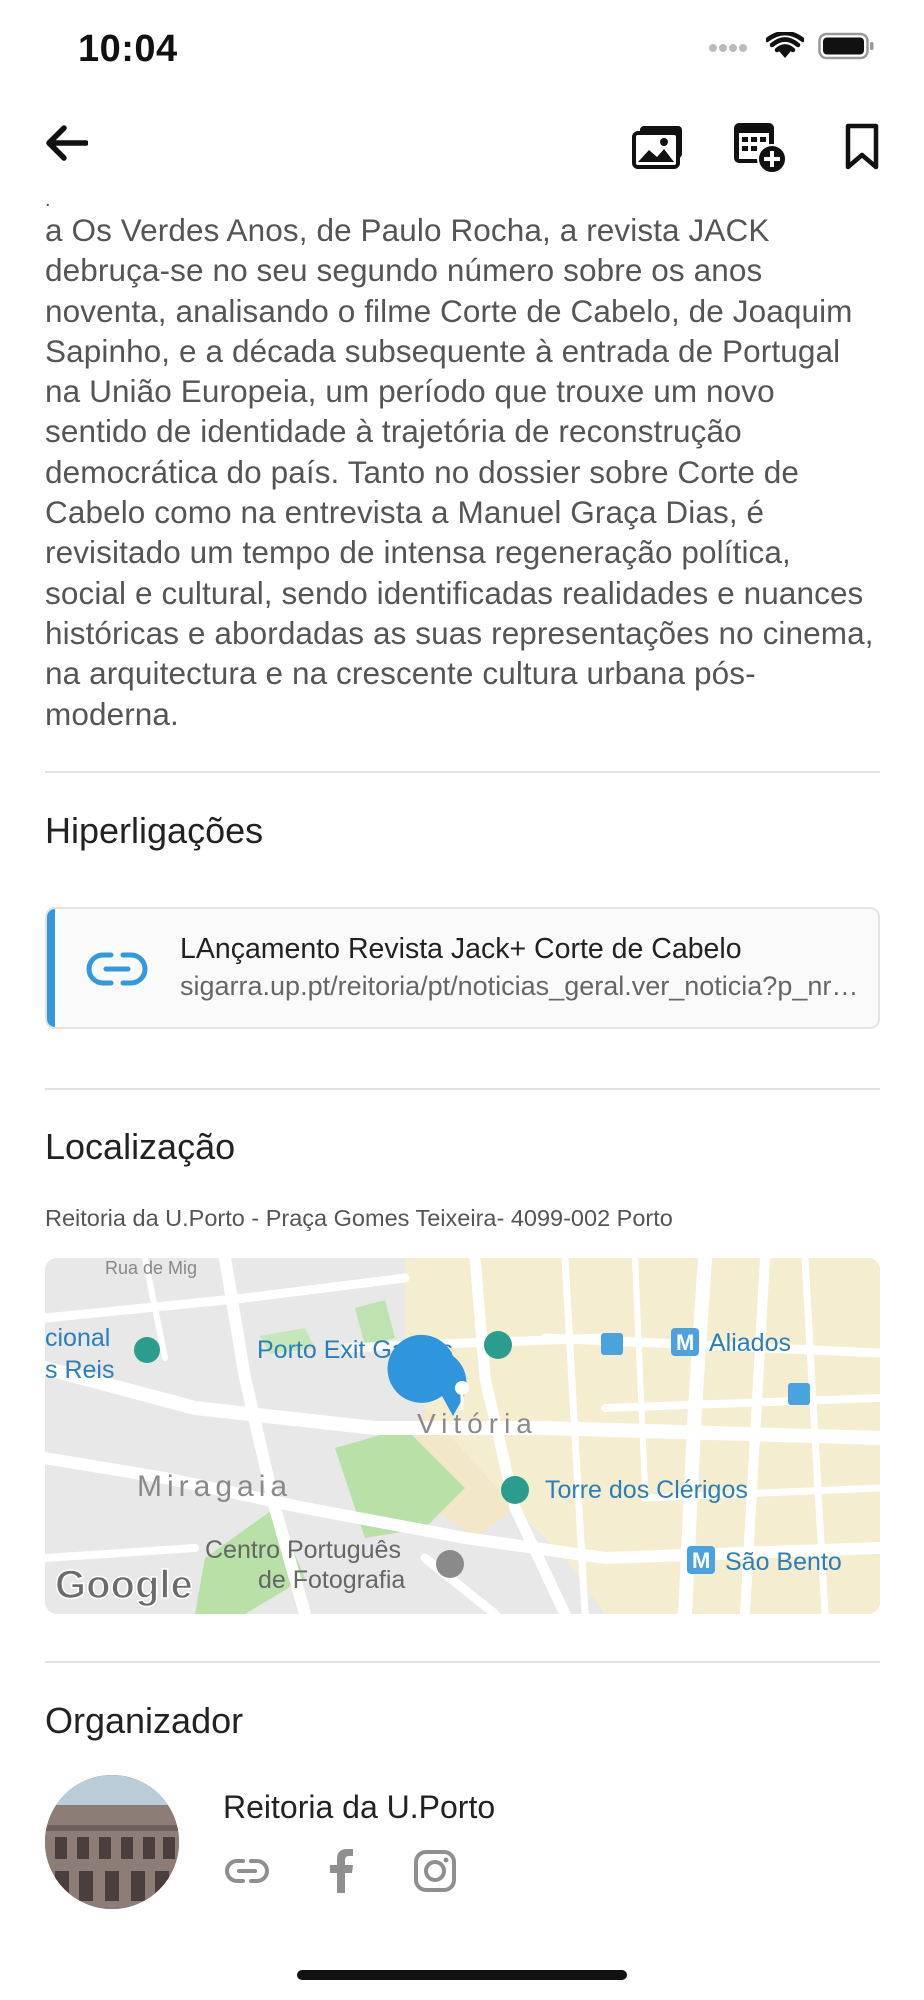 The width and height of the screenshot is (924, 2000). Describe the element at coordinates (359, 1807) in the screenshot. I see `organizer-name: Reitoria da U.Porto` at that location.